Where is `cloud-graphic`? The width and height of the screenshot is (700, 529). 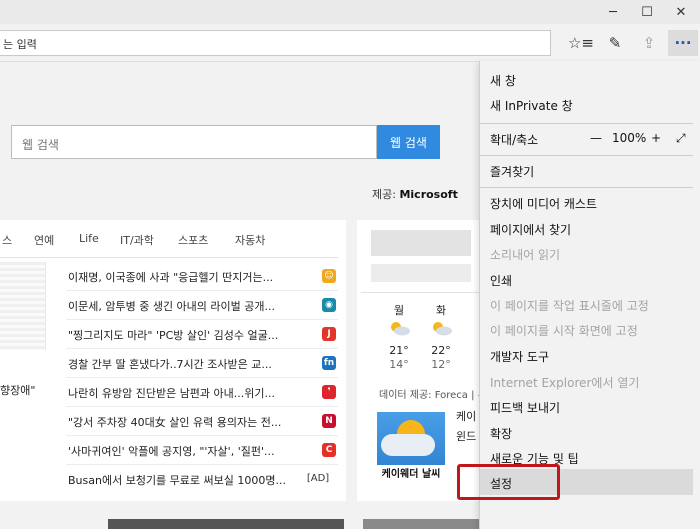
cloud-graphic is located at coordinates (408, 445).